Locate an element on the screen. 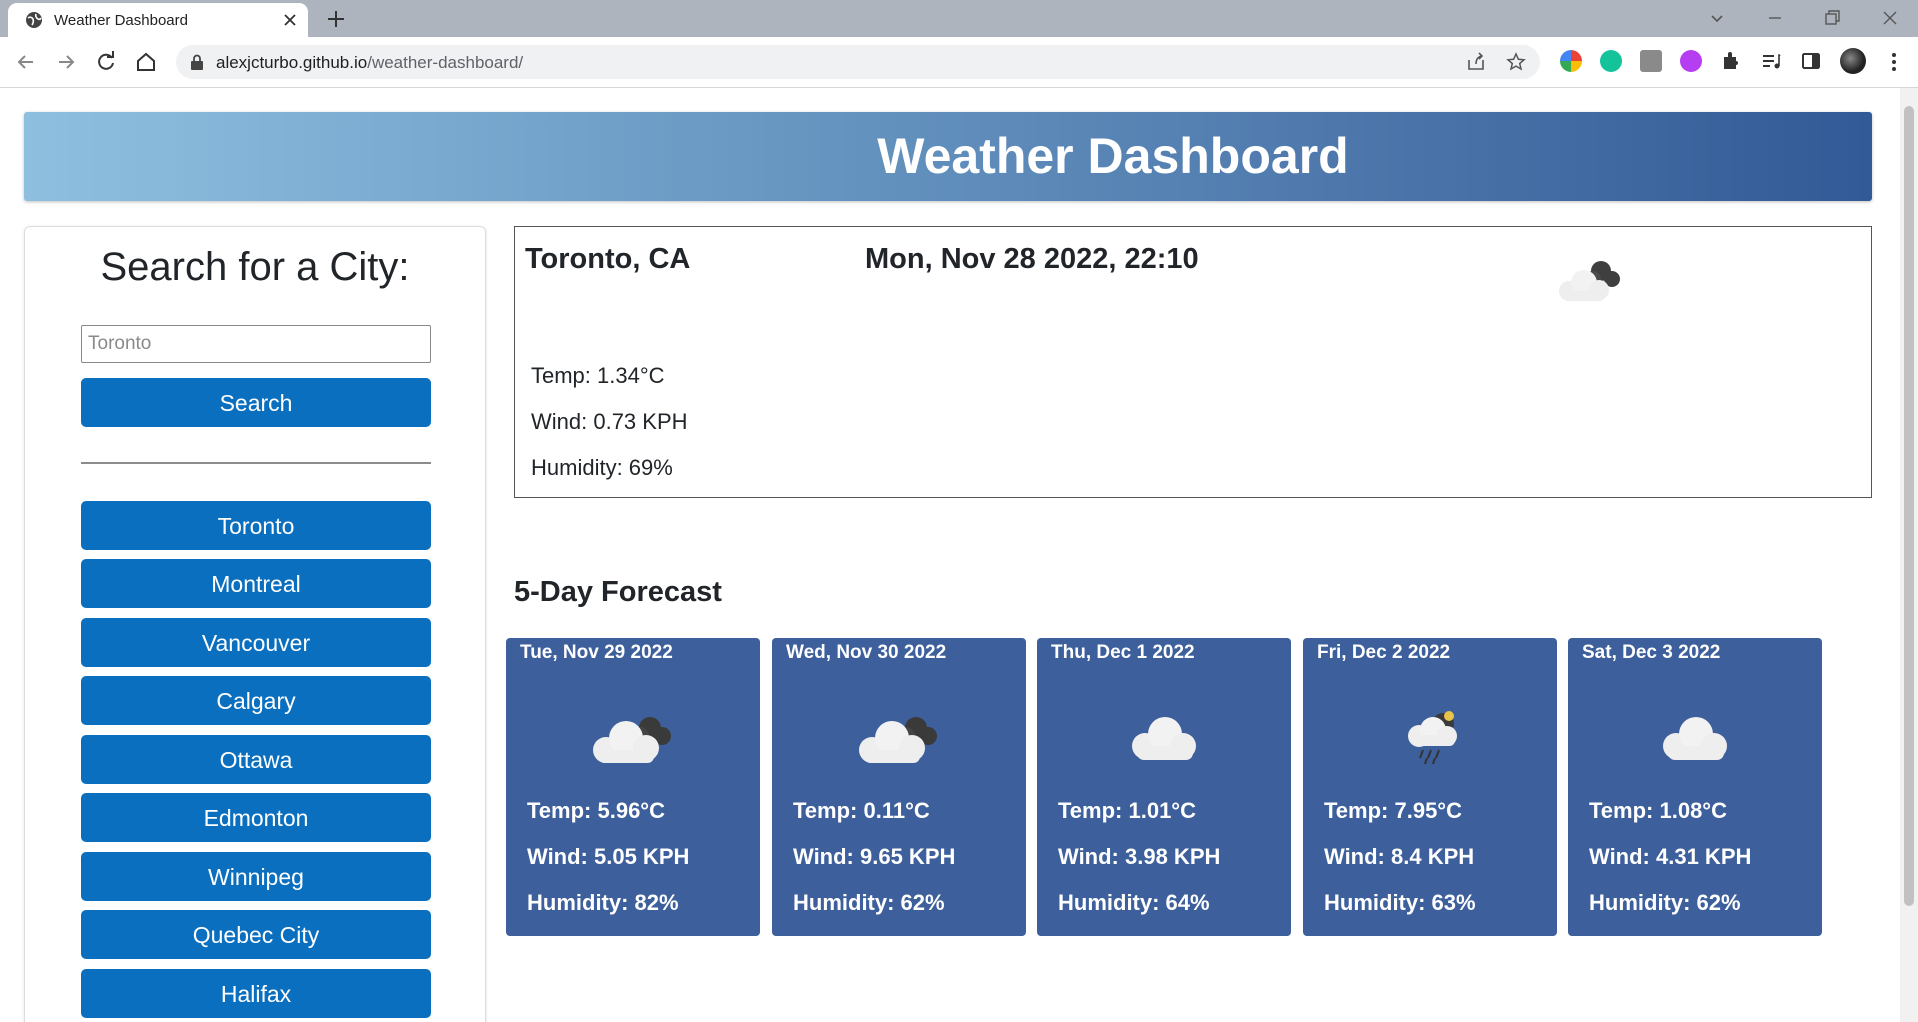 The image size is (1918, 1022). restore-icon is located at coordinates (1832, 18).